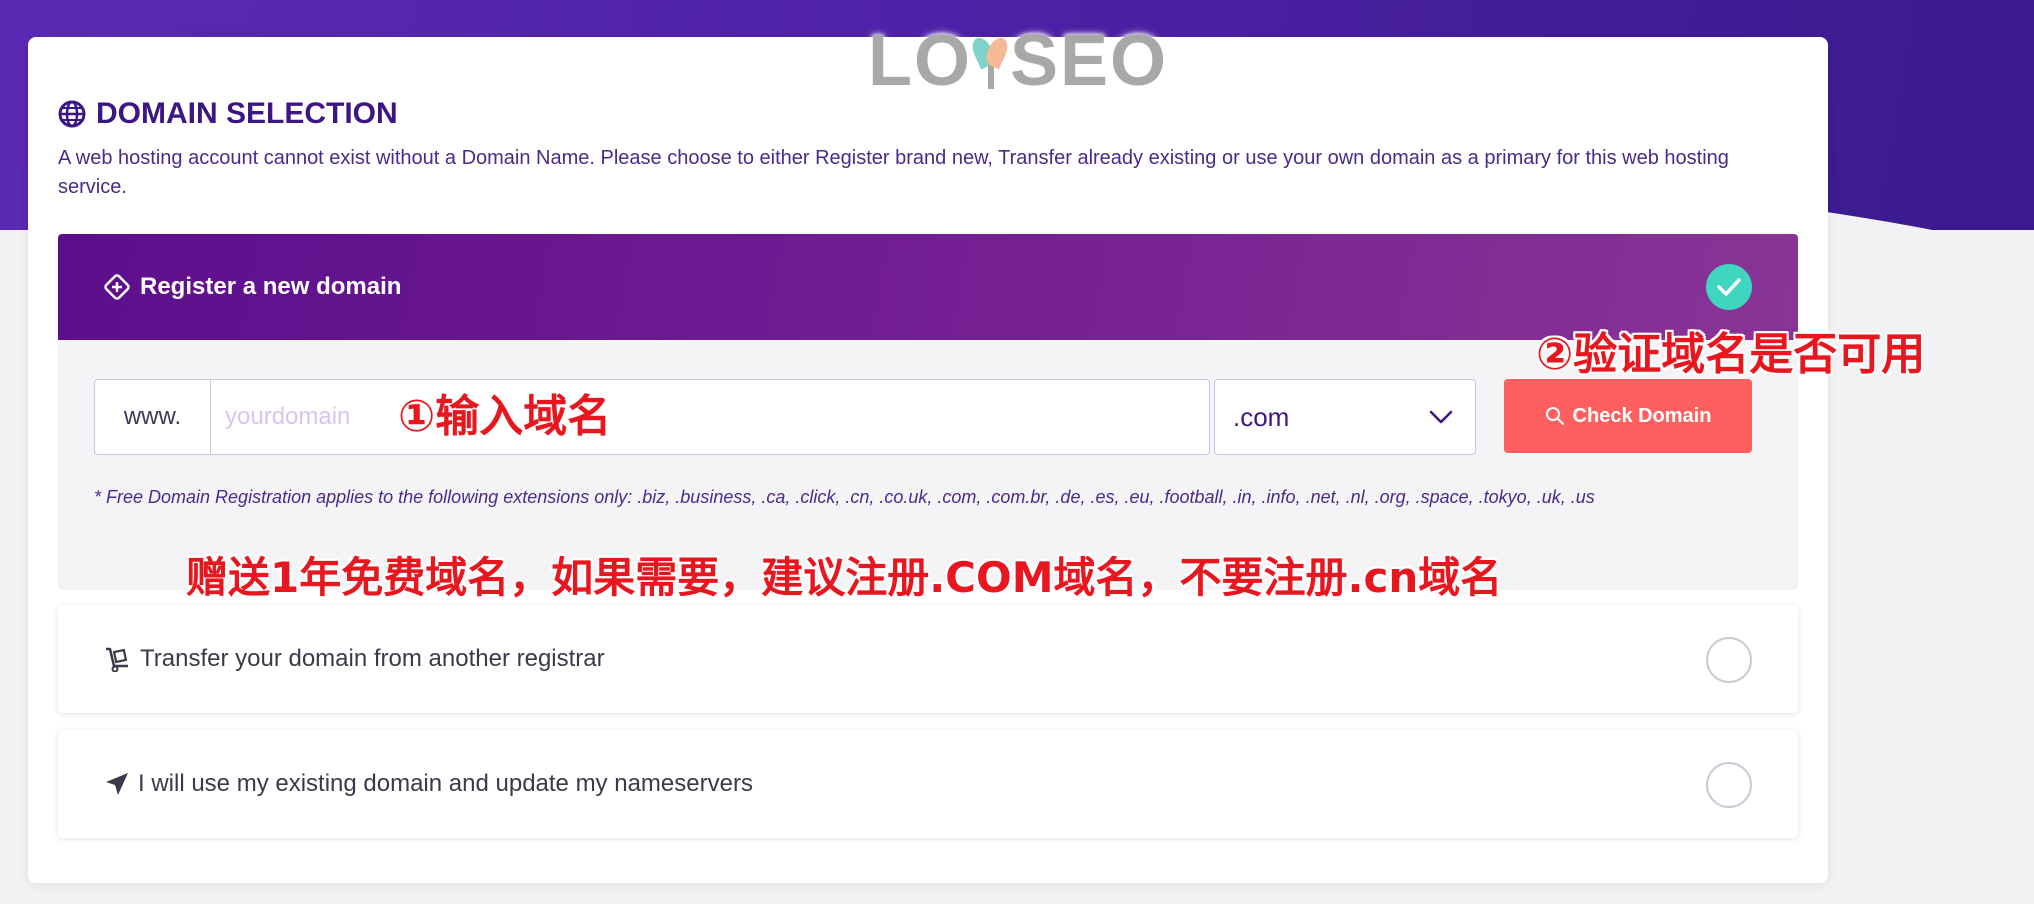 This screenshot has width=2034, height=904. What do you see at coordinates (1088, 61) in the screenshot?
I see `logo-text-right: SEO` at bounding box center [1088, 61].